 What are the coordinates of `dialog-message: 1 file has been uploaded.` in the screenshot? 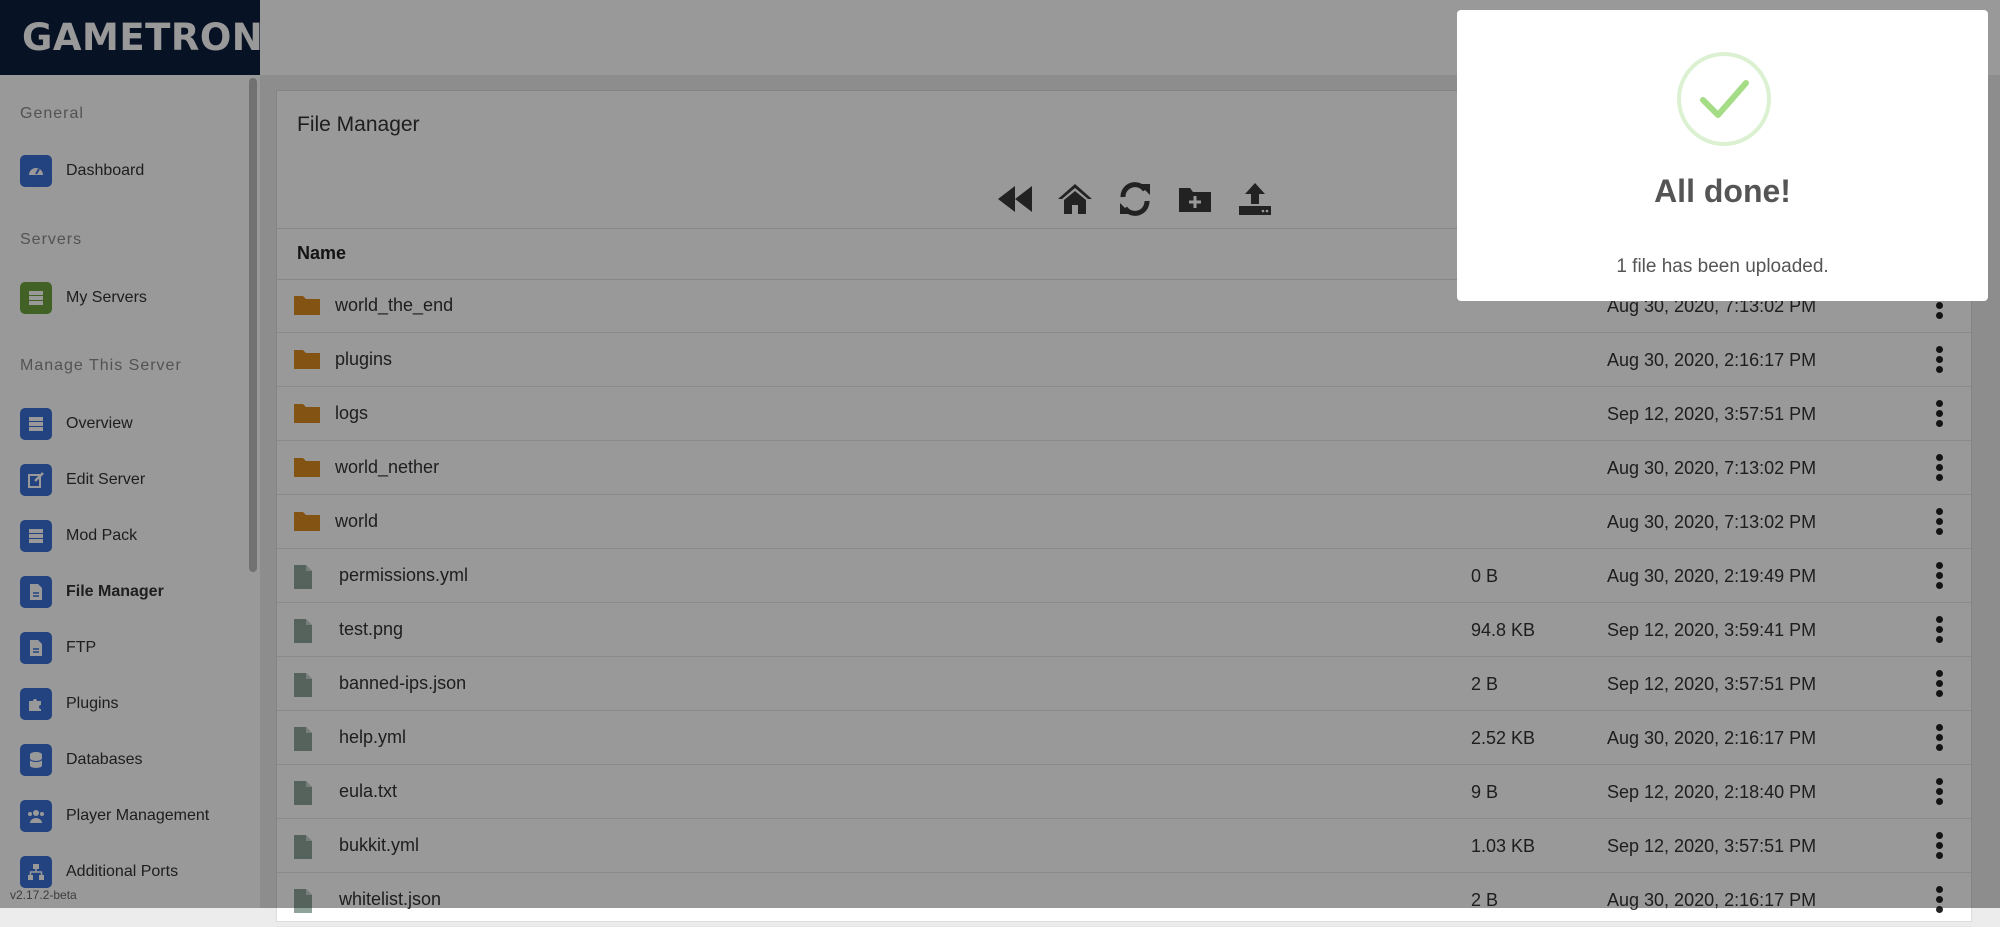 It's located at (1722, 266).